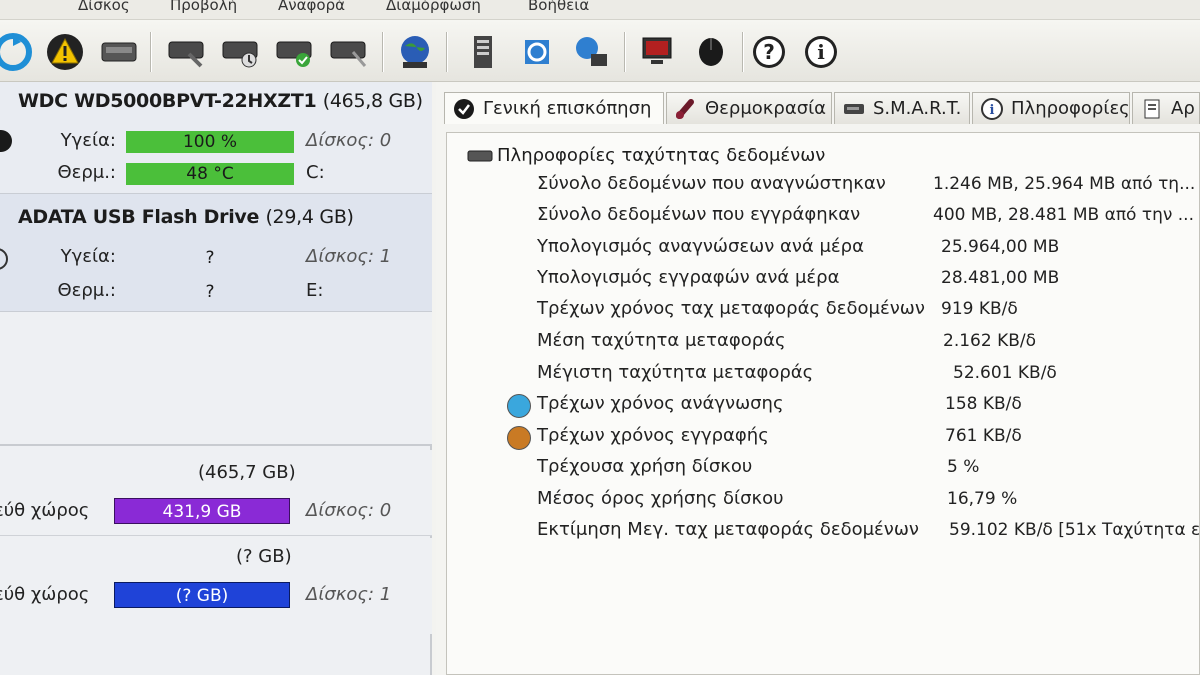  Describe the element at coordinates (661, 155) in the screenshot. I see `section-title-text: Πληροφορίες ταχύτητας δεδομένων` at that location.